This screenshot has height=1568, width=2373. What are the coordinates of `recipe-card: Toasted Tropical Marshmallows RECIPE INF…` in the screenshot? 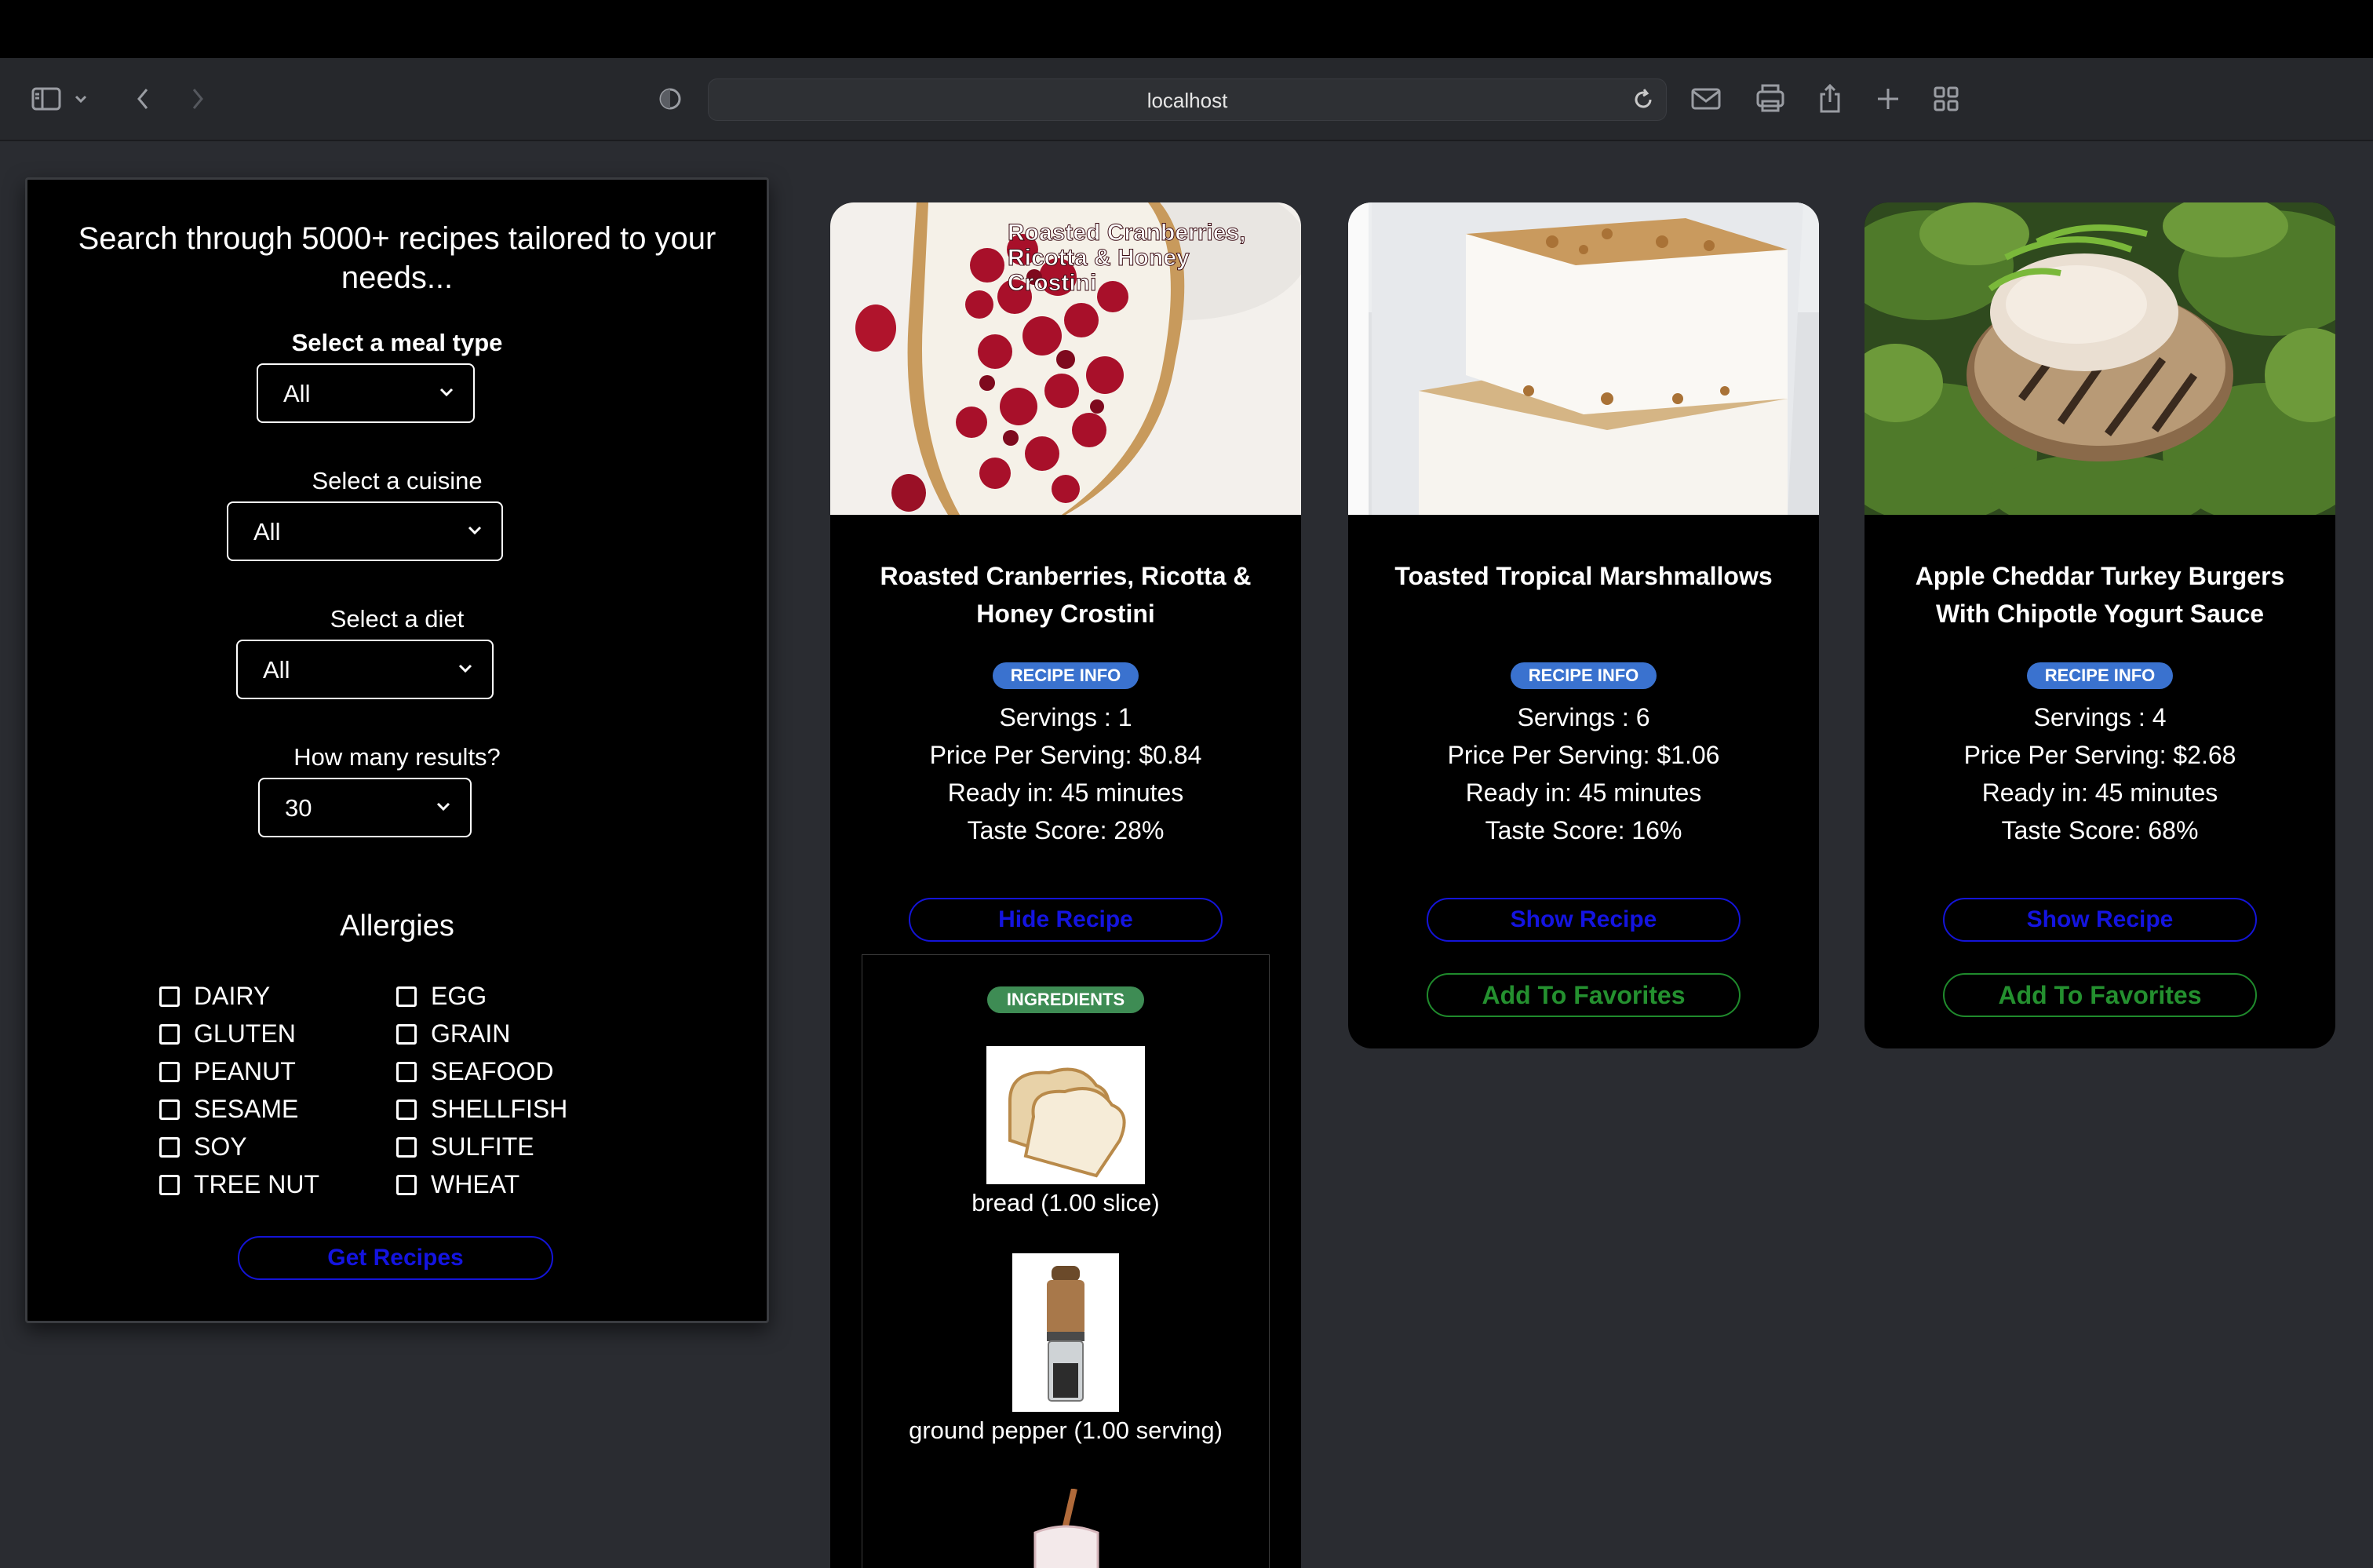 It's located at (1583, 625).